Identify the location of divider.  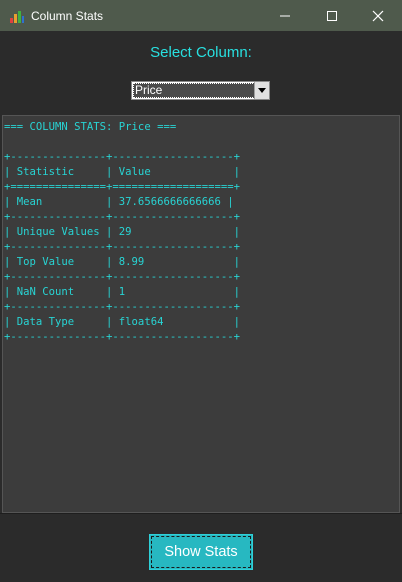
(201, 513).